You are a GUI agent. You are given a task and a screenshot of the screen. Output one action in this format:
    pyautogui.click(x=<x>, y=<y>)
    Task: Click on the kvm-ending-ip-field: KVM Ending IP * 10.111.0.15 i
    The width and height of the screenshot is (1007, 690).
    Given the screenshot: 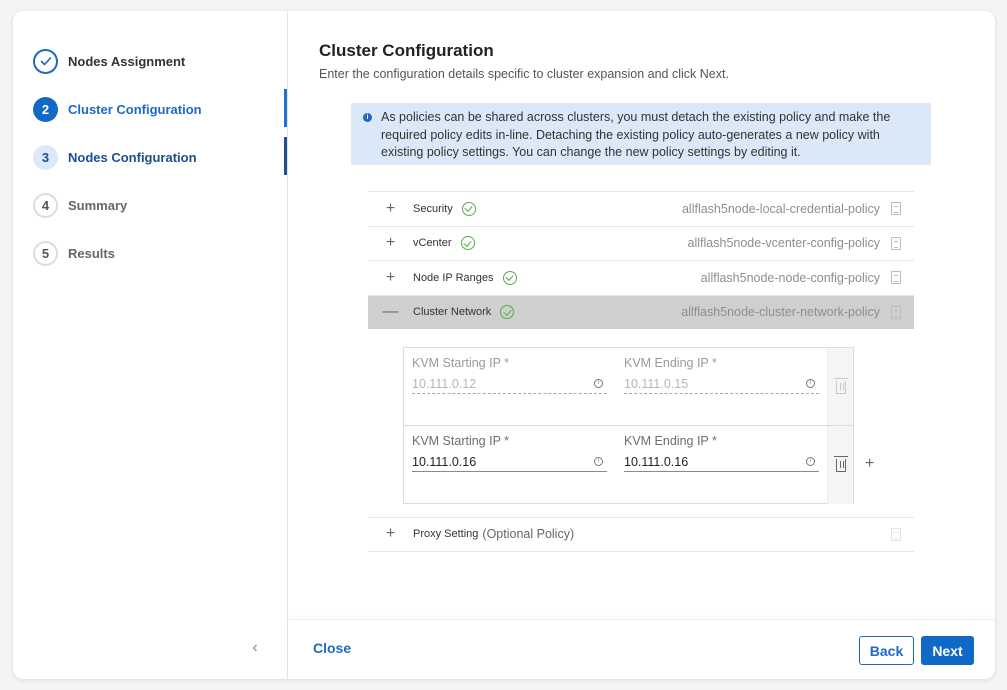 What is the action you would take?
    pyautogui.click(x=721, y=375)
    